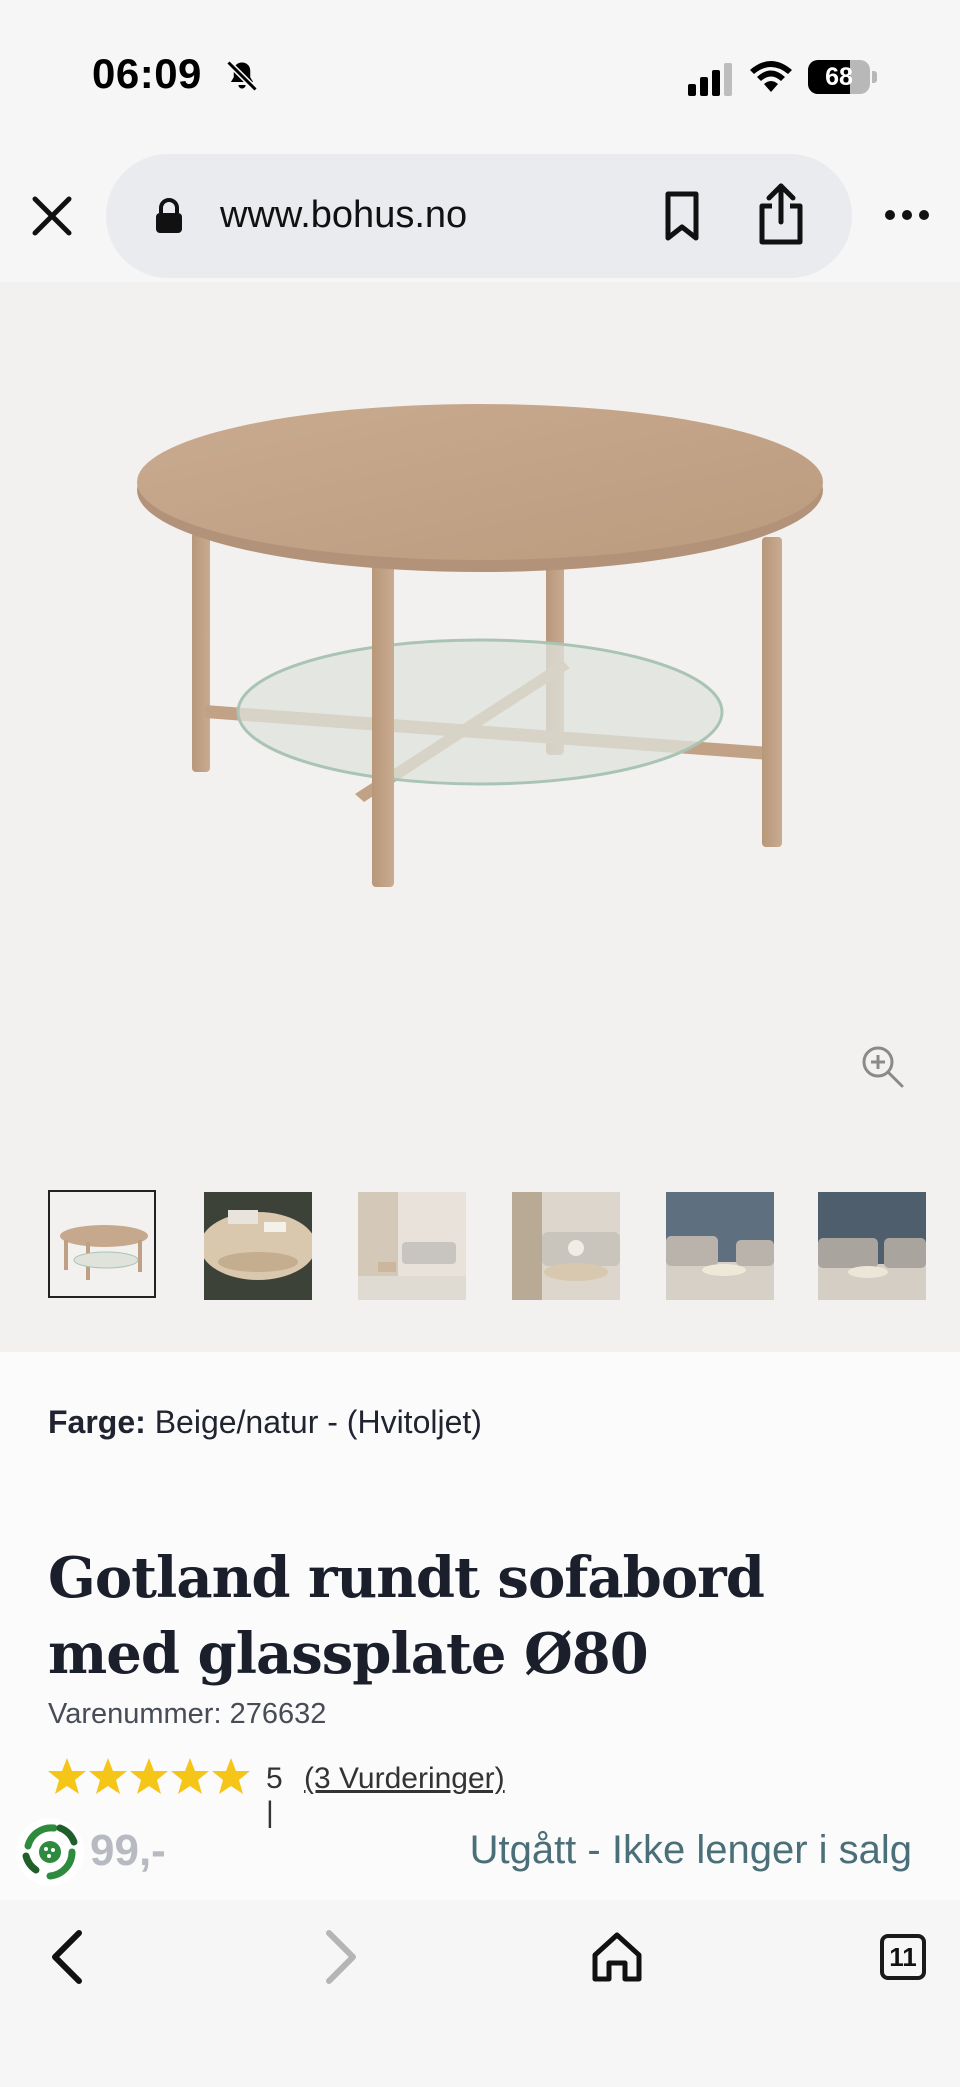 This screenshot has height=2087, width=960. What do you see at coordinates (187, 1714) in the screenshot?
I see `product-sku: Varenummer: 276632` at bounding box center [187, 1714].